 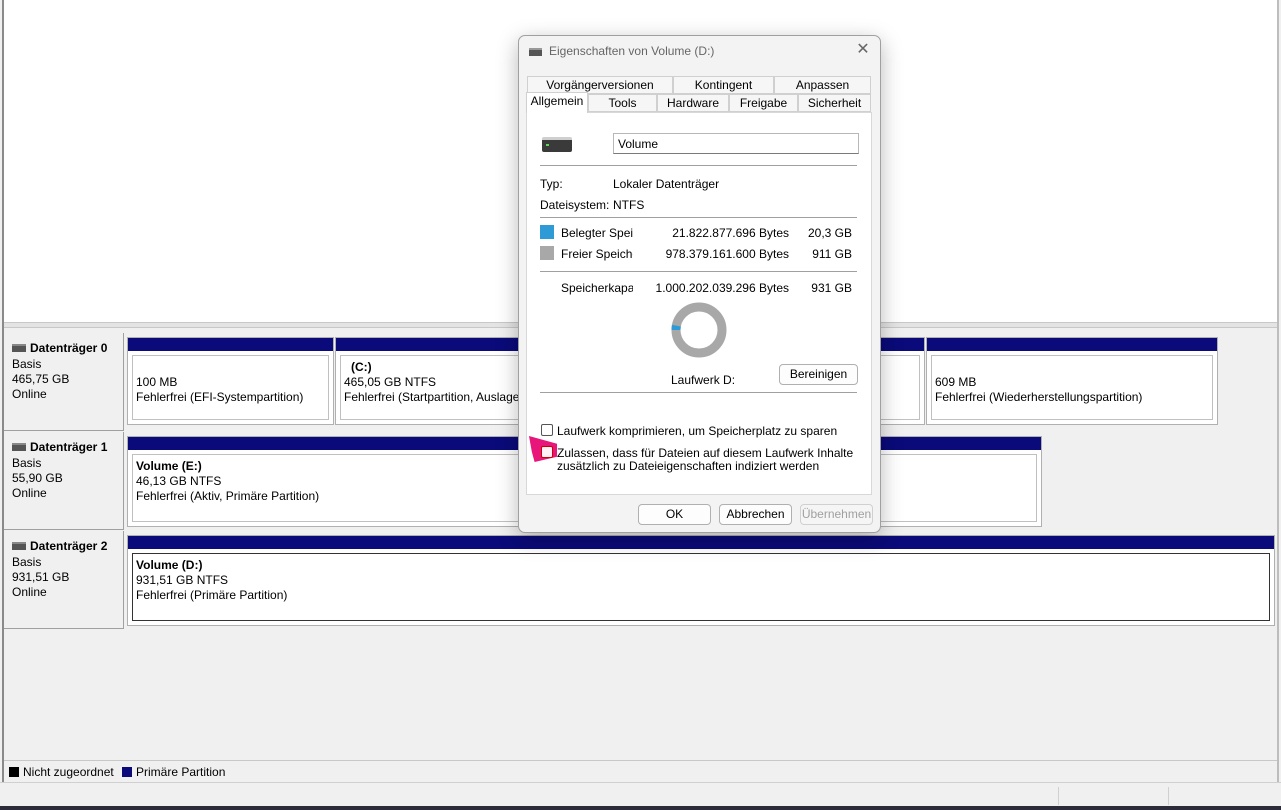 I want to click on used-space-bytes: 21.822.877.696 Bytes, so click(x=730, y=233).